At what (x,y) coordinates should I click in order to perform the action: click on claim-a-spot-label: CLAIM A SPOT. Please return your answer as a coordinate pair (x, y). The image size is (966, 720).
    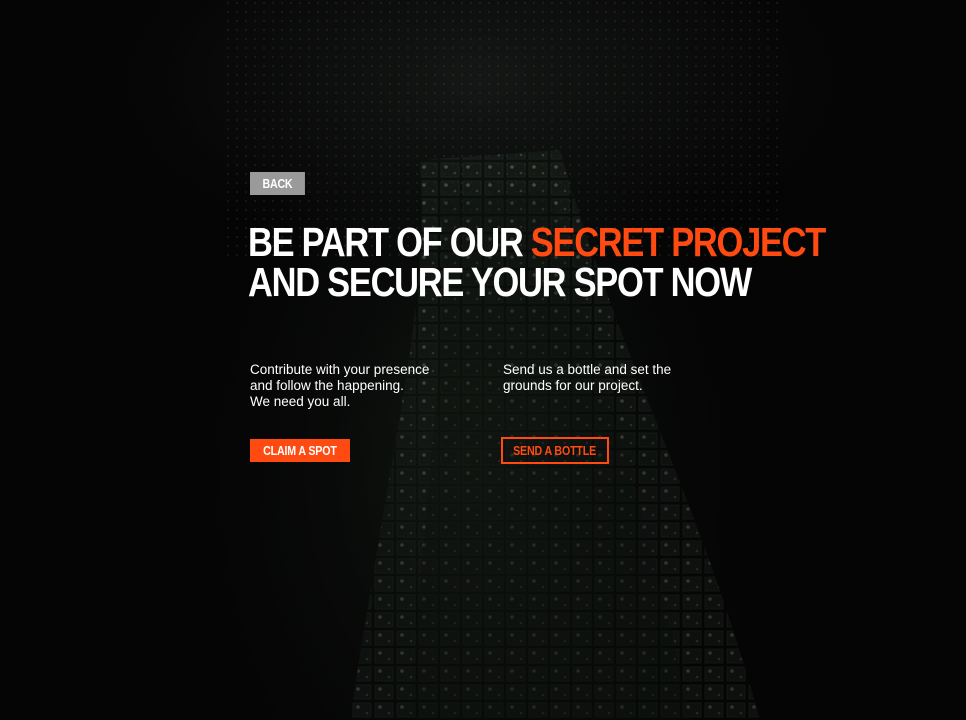
    Looking at the image, I should click on (300, 450).